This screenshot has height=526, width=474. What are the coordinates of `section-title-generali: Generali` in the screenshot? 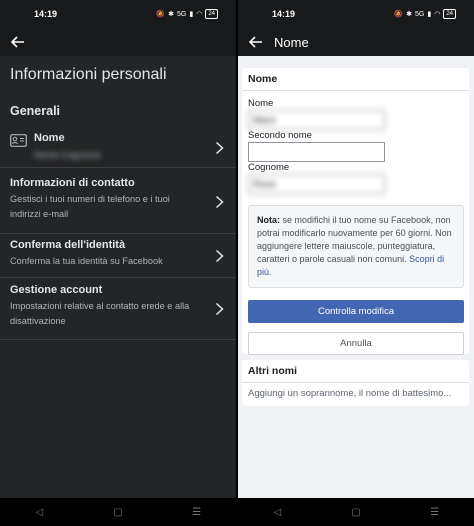 It's located at (35, 111).